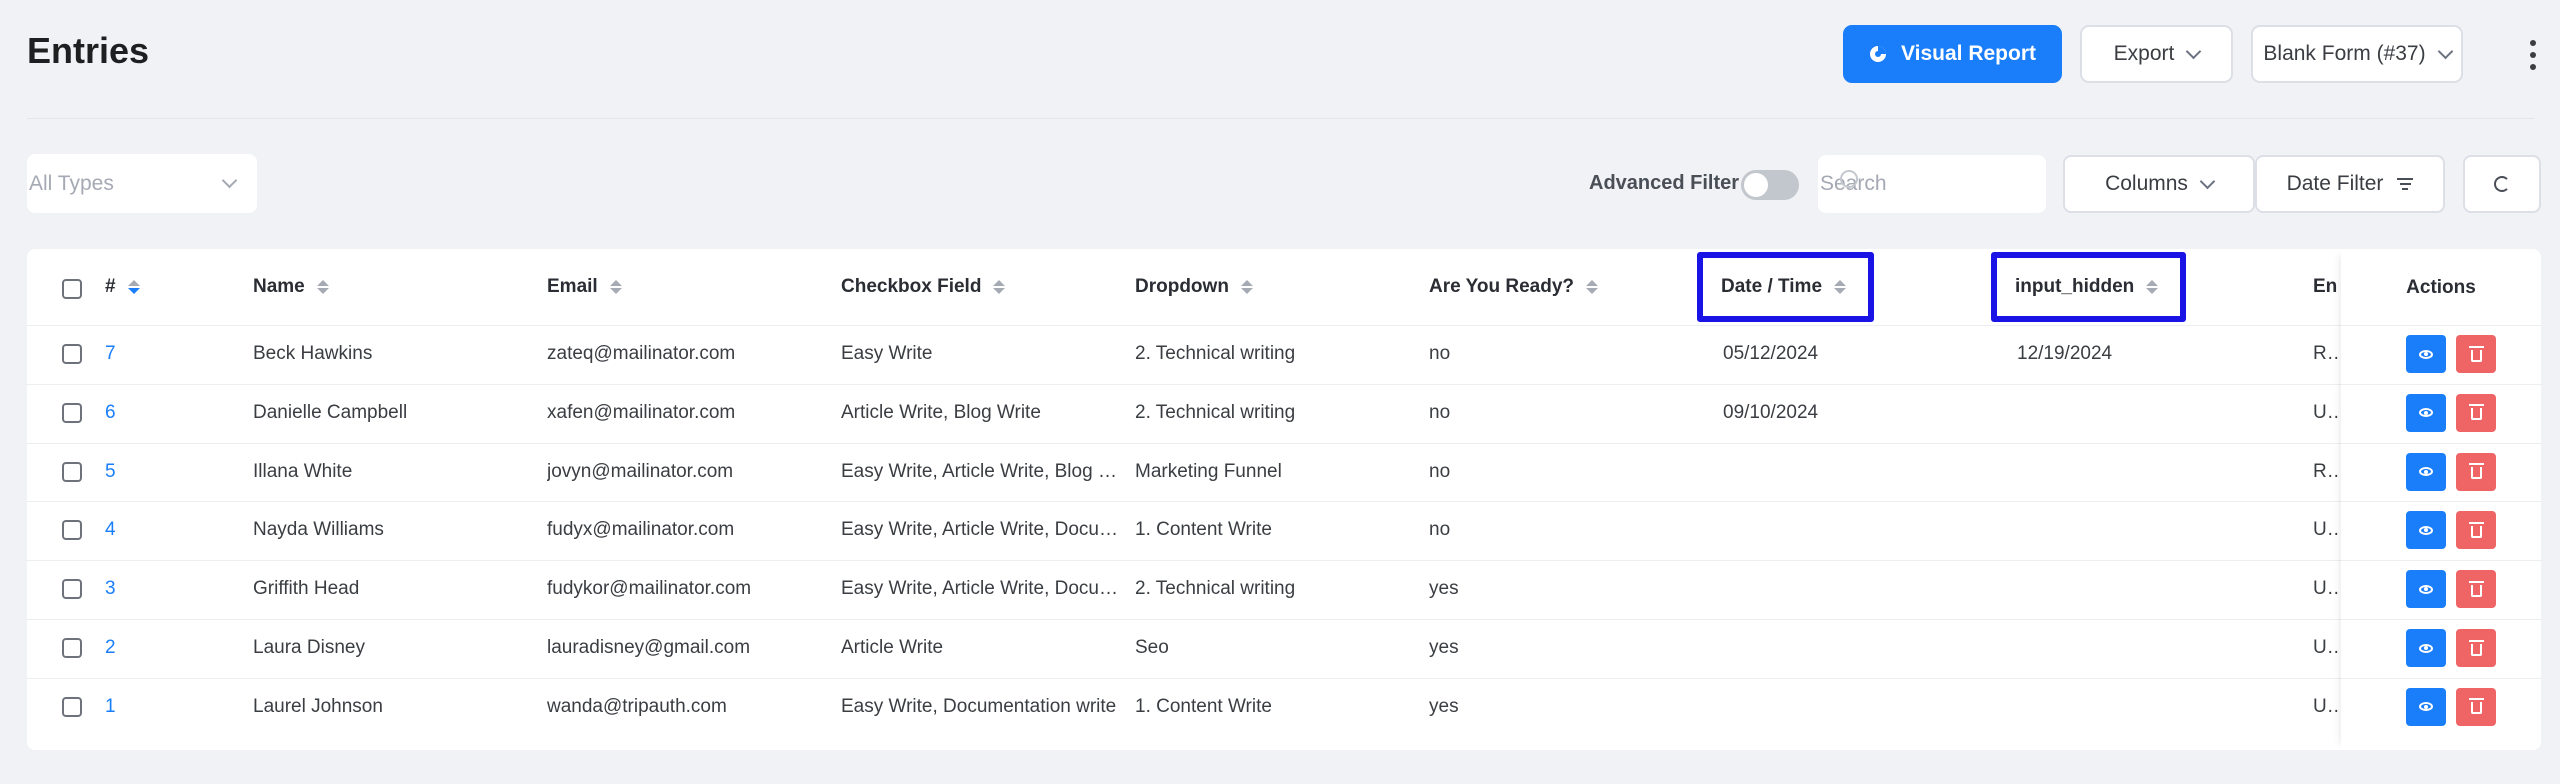 The height and width of the screenshot is (784, 2560). Describe the element at coordinates (1952, 54) in the screenshot. I see `visual-report-button: Visual Report` at that location.